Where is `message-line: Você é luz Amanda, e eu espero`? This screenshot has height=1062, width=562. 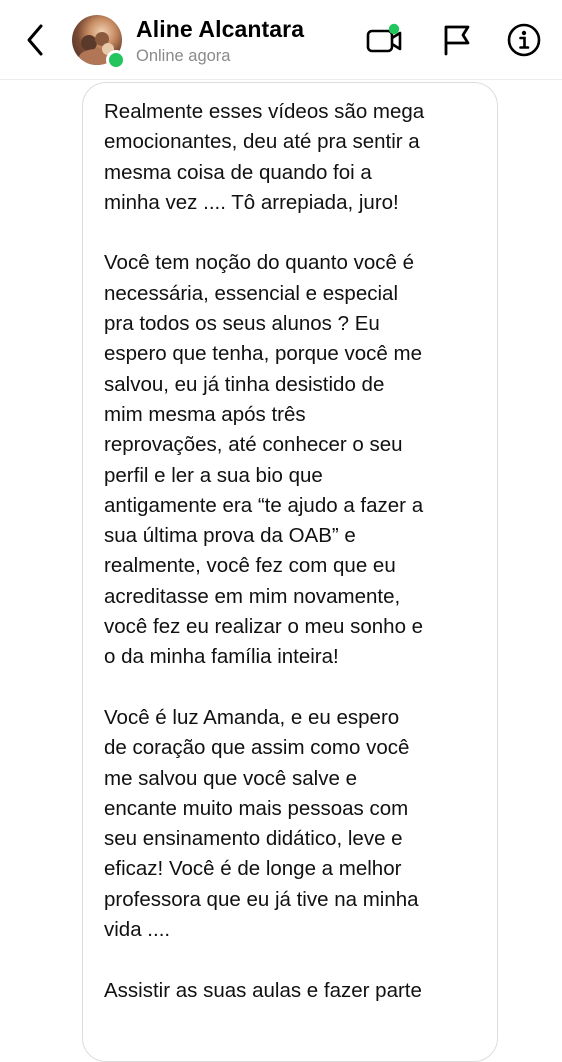 message-line: Você é luz Amanda, e eu espero is located at coordinates (252, 717).